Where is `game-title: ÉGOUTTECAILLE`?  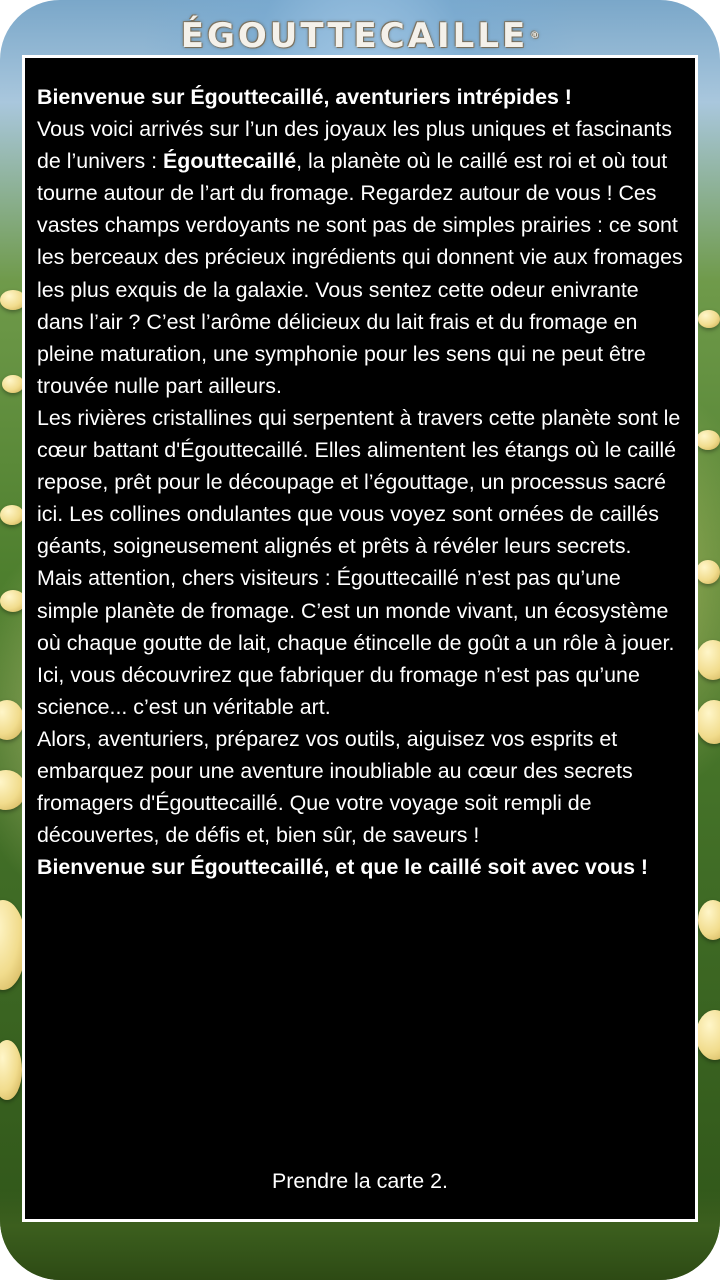
game-title: ÉGOUTTECAILLE is located at coordinates (354, 36).